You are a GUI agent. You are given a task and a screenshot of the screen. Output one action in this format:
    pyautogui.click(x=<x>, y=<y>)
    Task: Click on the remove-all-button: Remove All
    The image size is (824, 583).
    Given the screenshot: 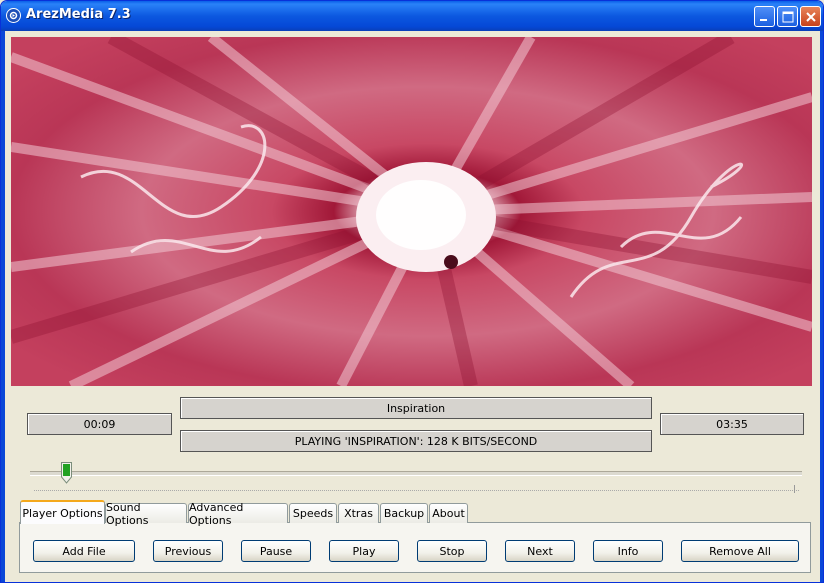 What is the action you would take?
    pyautogui.click(x=740, y=551)
    